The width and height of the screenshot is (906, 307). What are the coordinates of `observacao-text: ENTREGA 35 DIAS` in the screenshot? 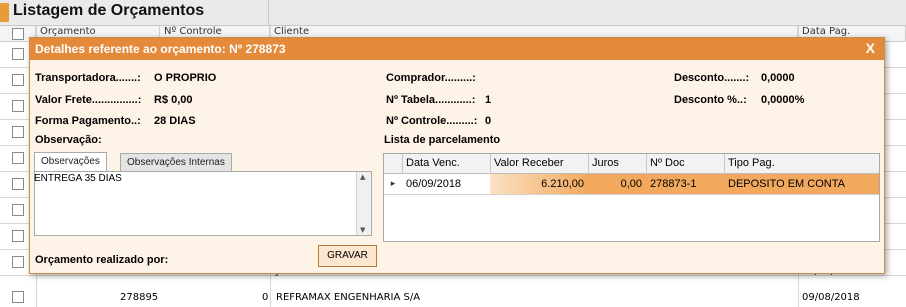 It's located at (78, 178).